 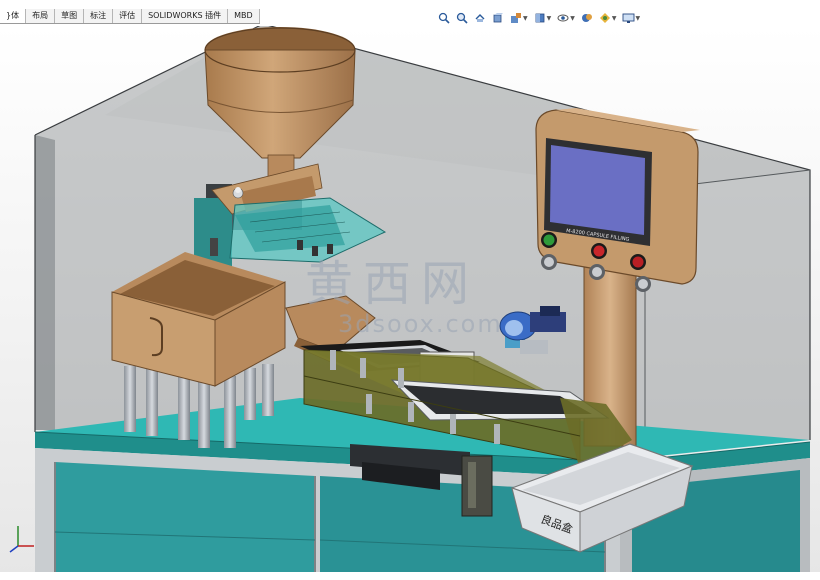 I want to click on tab-markup: 标注, so click(x=99, y=16).